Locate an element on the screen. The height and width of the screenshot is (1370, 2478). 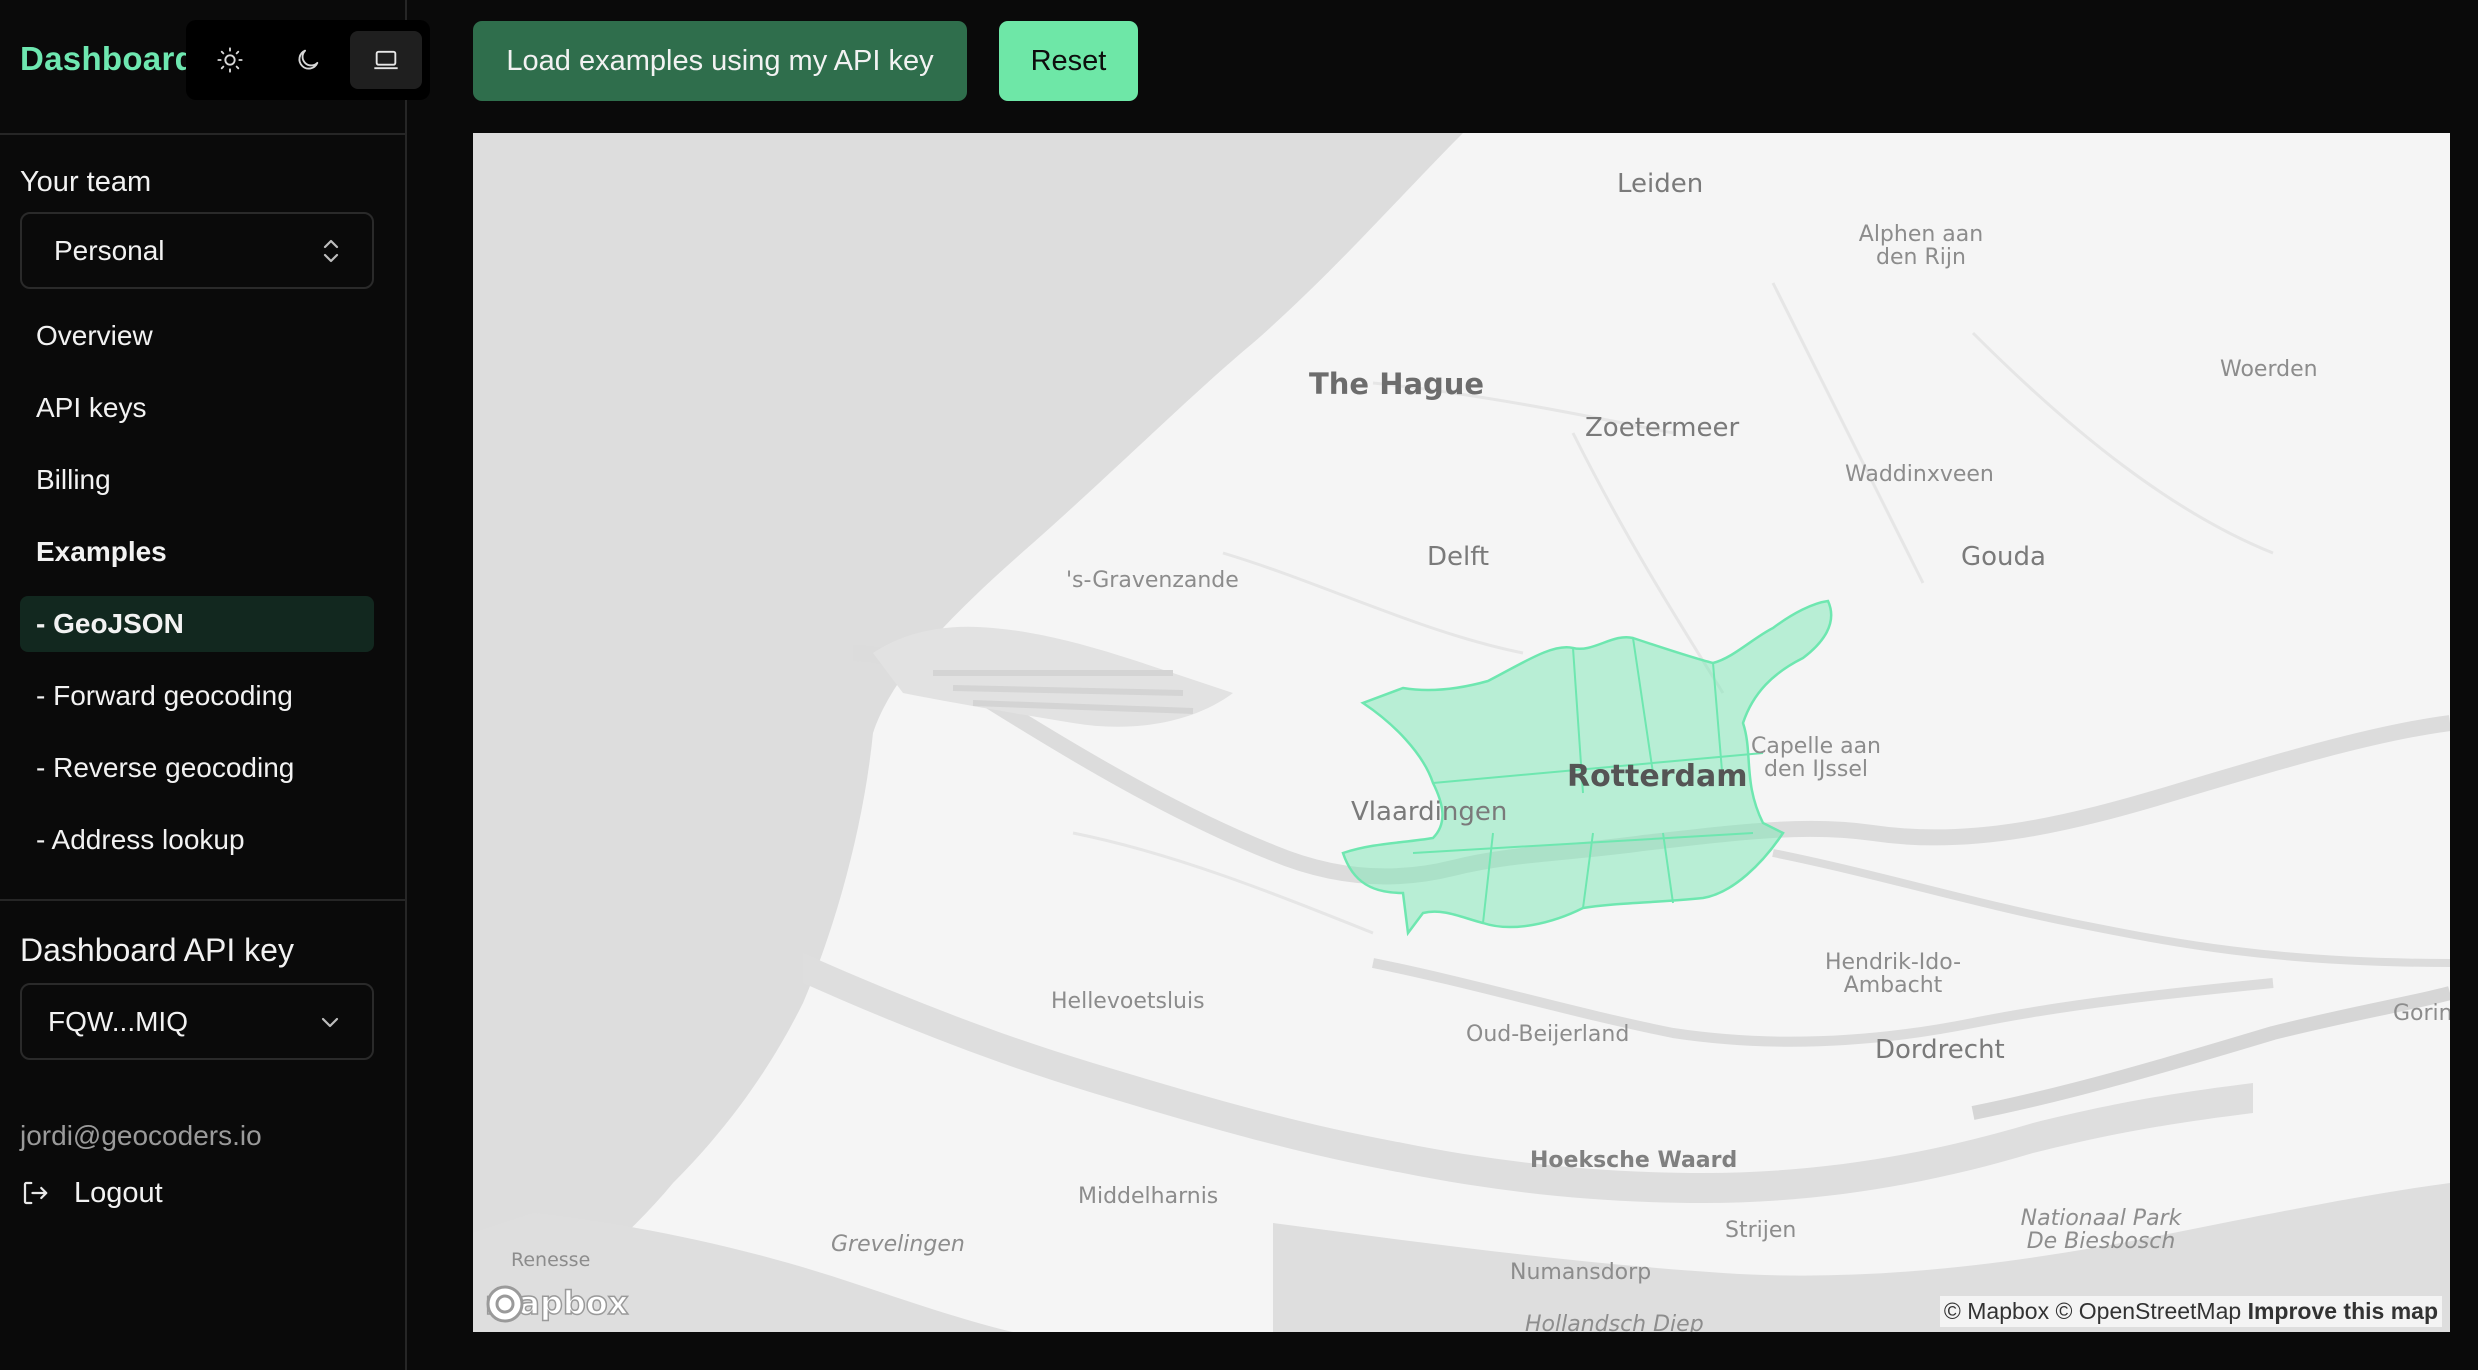
sun-icon is located at coordinates (230, 60).